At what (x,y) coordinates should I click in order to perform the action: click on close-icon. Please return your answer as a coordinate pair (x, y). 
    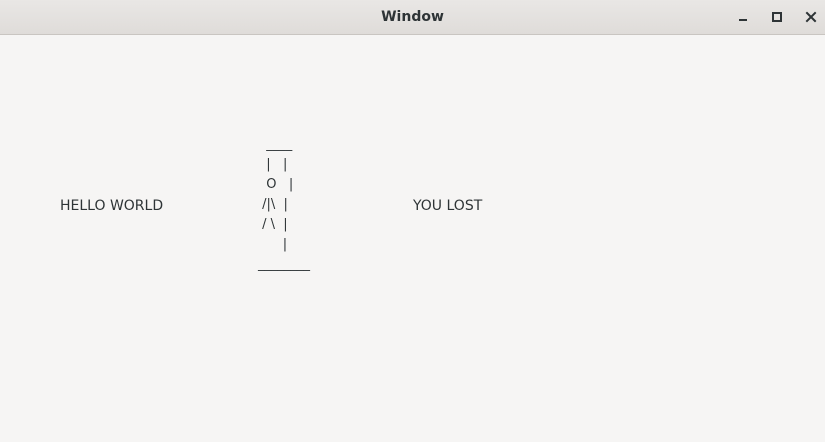
    Looking at the image, I should click on (811, 17).